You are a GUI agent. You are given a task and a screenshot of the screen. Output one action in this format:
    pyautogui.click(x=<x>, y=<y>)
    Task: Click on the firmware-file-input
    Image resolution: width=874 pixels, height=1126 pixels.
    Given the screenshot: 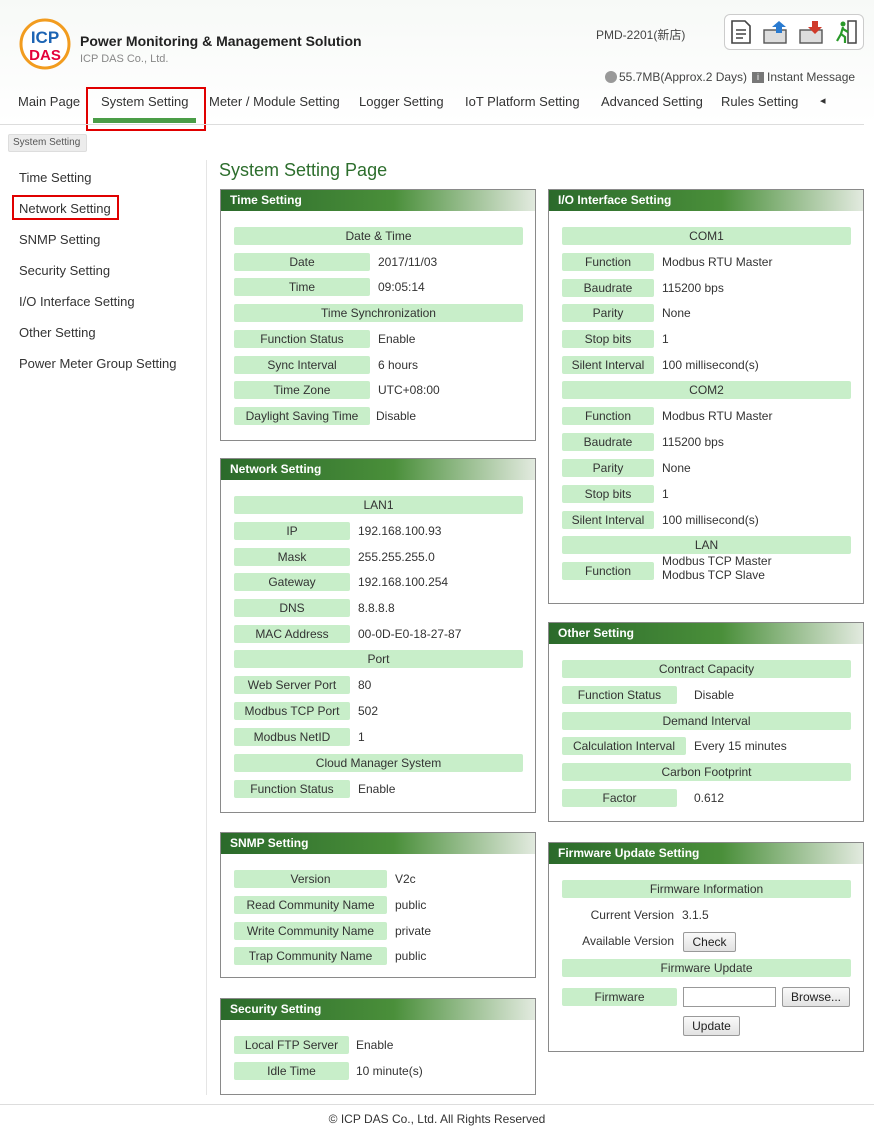 What is the action you would take?
    pyautogui.click(x=729, y=997)
    